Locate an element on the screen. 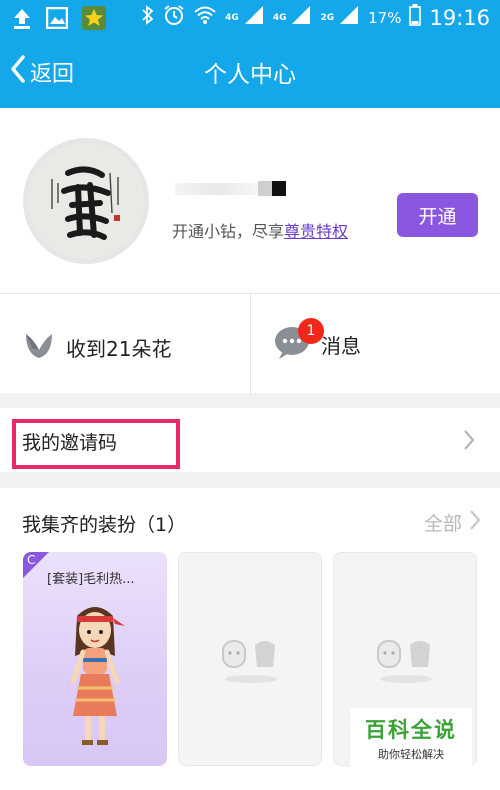  network-type-2g: 2G is located at coordinates (327, 17).